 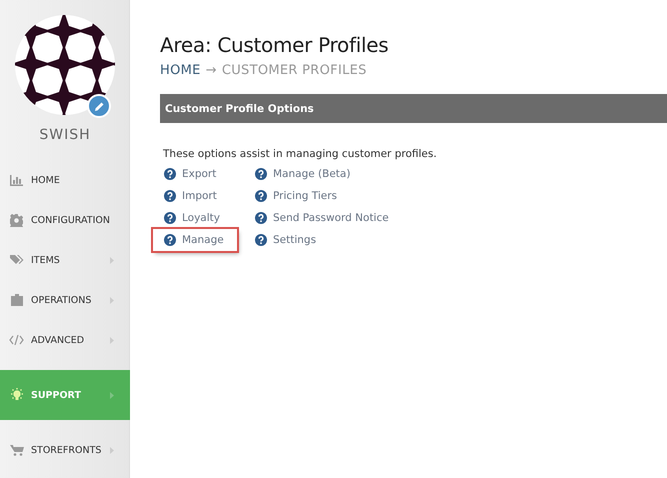 I want to click on code-icon, so click(x=16, y=340).